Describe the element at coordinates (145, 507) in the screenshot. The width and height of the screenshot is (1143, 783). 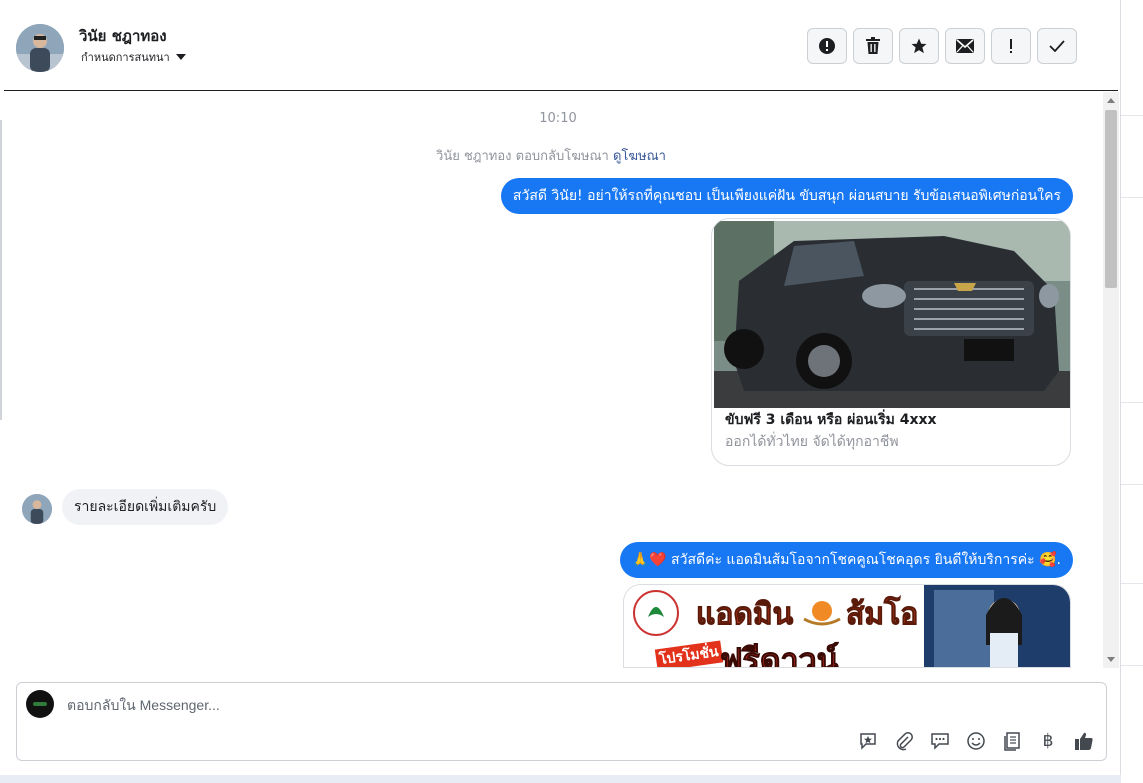
I see `incoming-message: รายละเอียดเพิ่มเติมครับ` at that location.